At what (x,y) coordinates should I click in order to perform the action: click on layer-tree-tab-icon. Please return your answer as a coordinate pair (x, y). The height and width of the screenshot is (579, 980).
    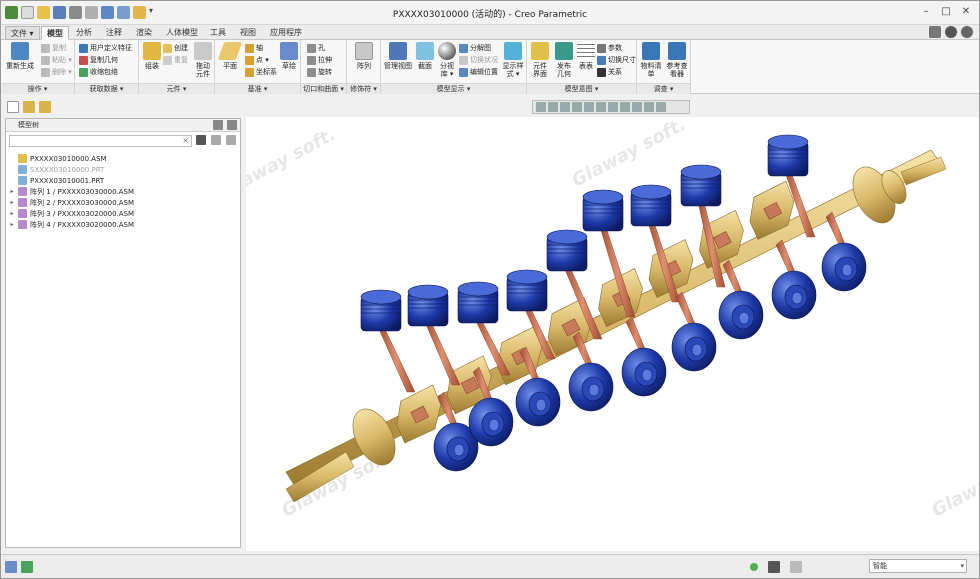
    Looking at the image, I should click on (29, 107).